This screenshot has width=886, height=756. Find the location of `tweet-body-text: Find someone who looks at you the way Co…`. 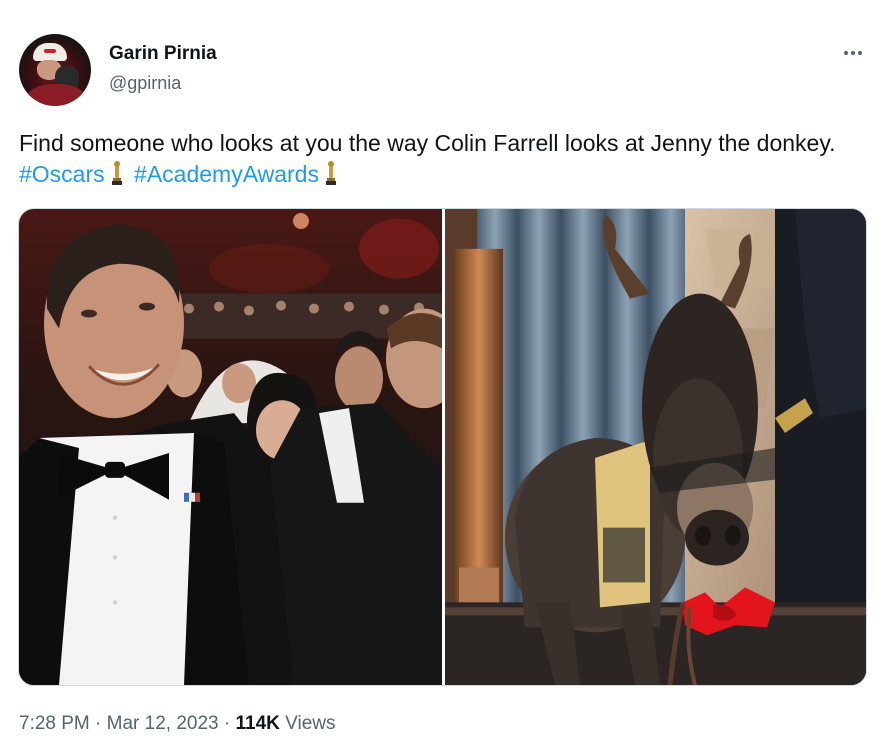

tweet-body-text: Find someone who looks at you the way Co… is located at coordinates (427, 143).